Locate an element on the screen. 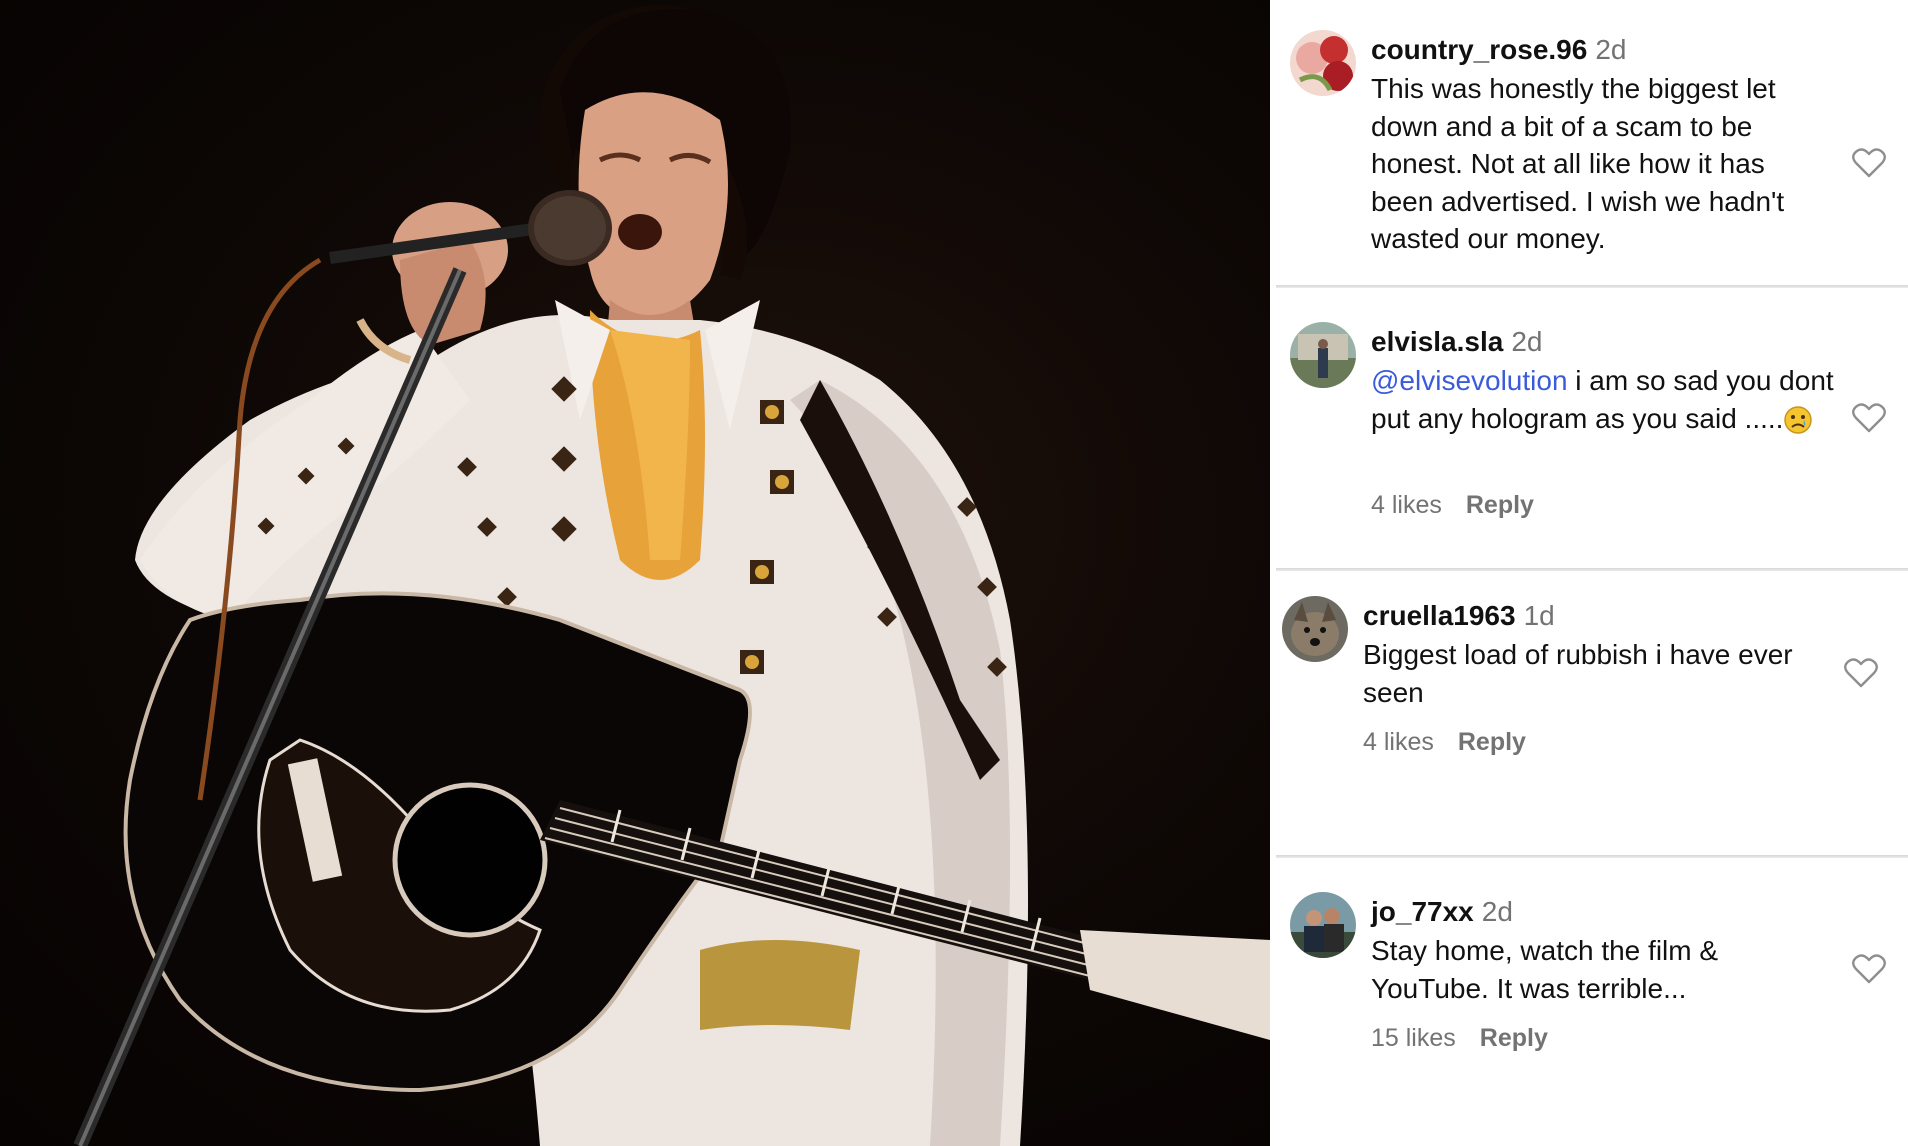  timestamp: 1d is located at coordinates (1539, 615).